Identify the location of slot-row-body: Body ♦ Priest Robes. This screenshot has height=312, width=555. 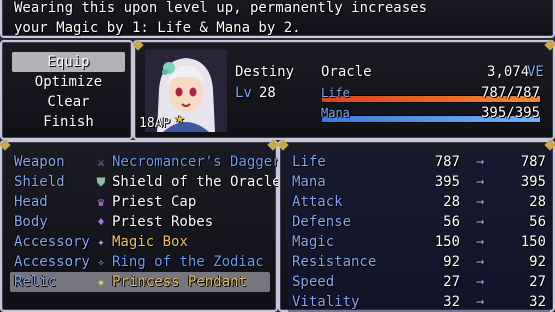
(140, 222).